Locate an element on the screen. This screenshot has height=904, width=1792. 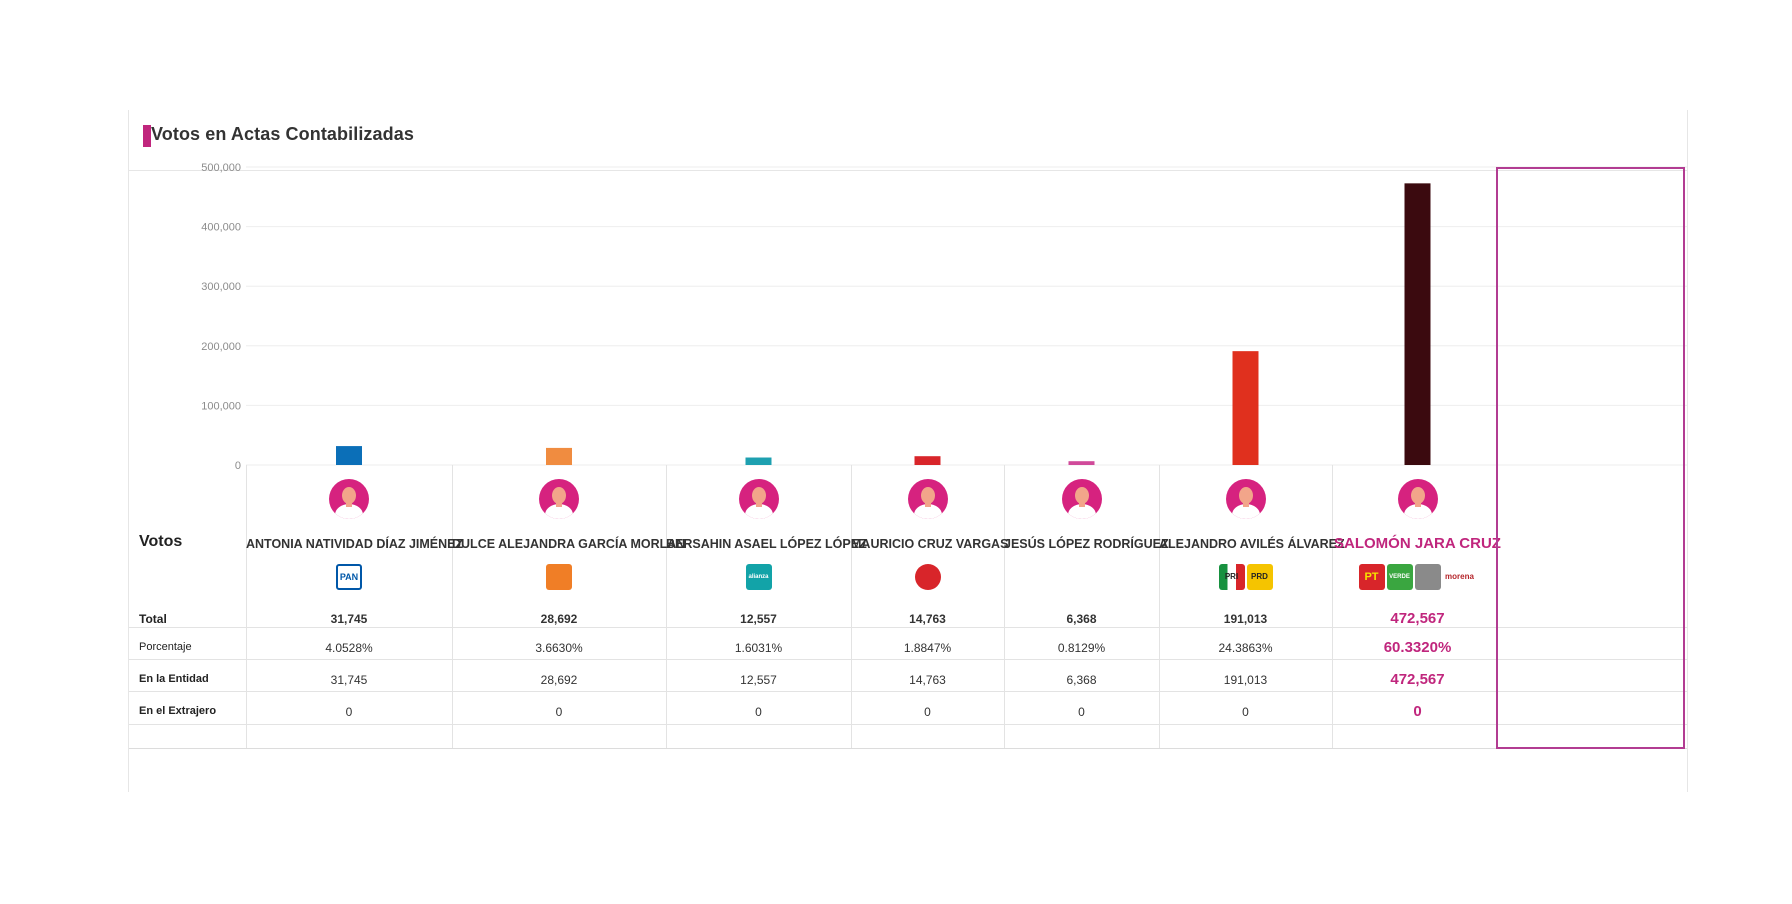
candidate-name: SALOMÓN JARA CRUZ is located at coordinates (1417, 543).